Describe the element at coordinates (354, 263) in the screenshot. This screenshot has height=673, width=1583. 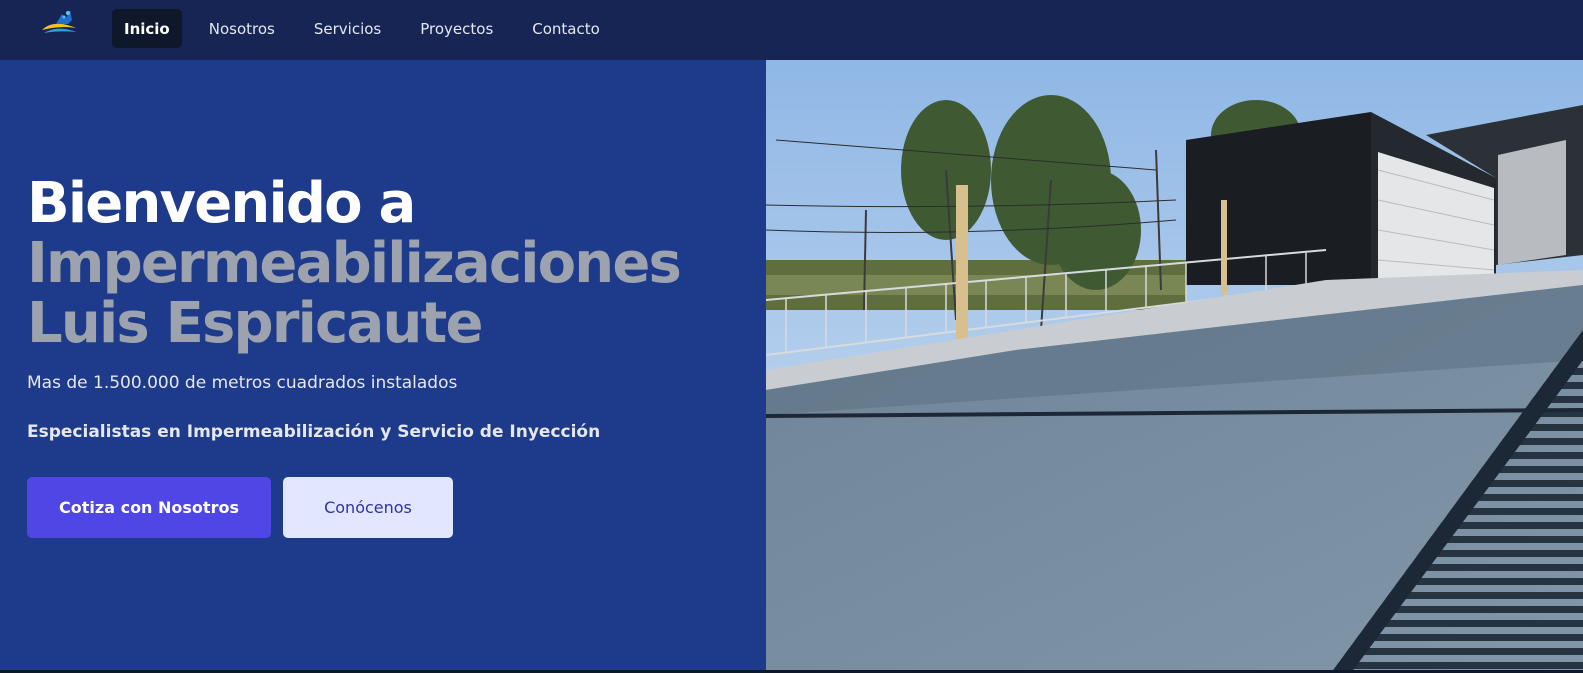
I see `hero-title-line2: Impermeabilizaciones` at that location.